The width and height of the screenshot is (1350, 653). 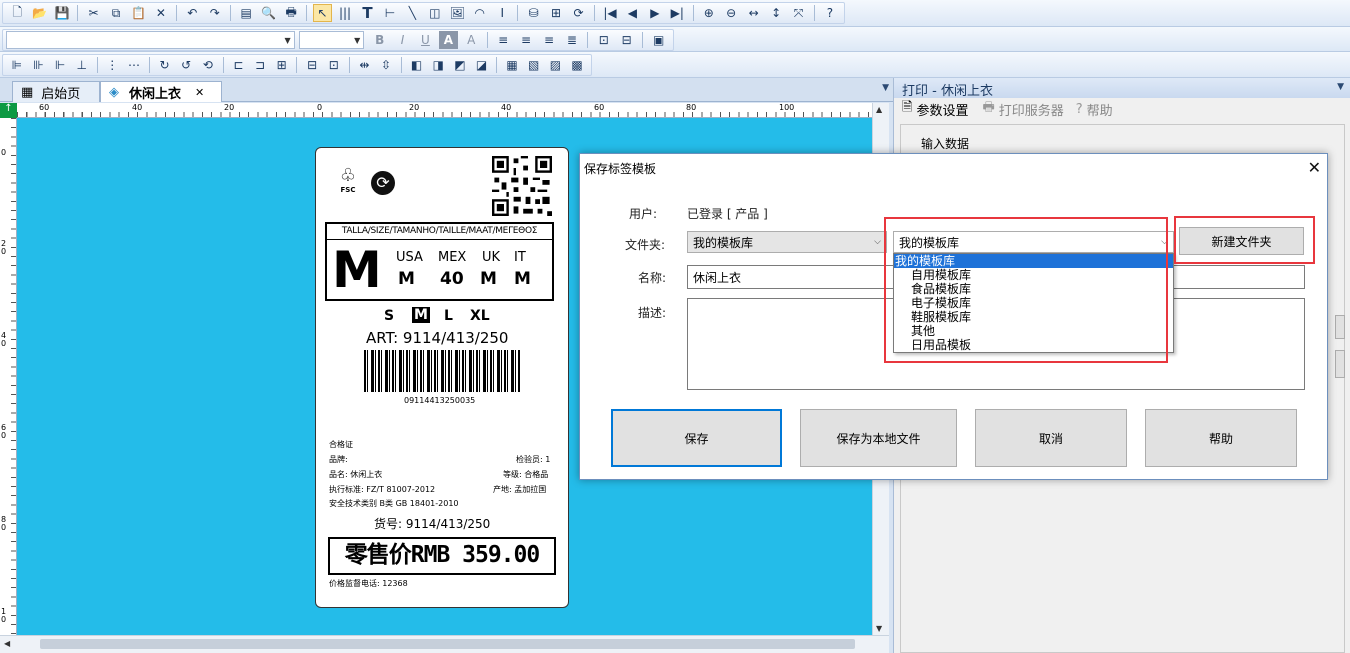 I want to click on panel-pin-icon: ▼, so click(x=1340, y=87).